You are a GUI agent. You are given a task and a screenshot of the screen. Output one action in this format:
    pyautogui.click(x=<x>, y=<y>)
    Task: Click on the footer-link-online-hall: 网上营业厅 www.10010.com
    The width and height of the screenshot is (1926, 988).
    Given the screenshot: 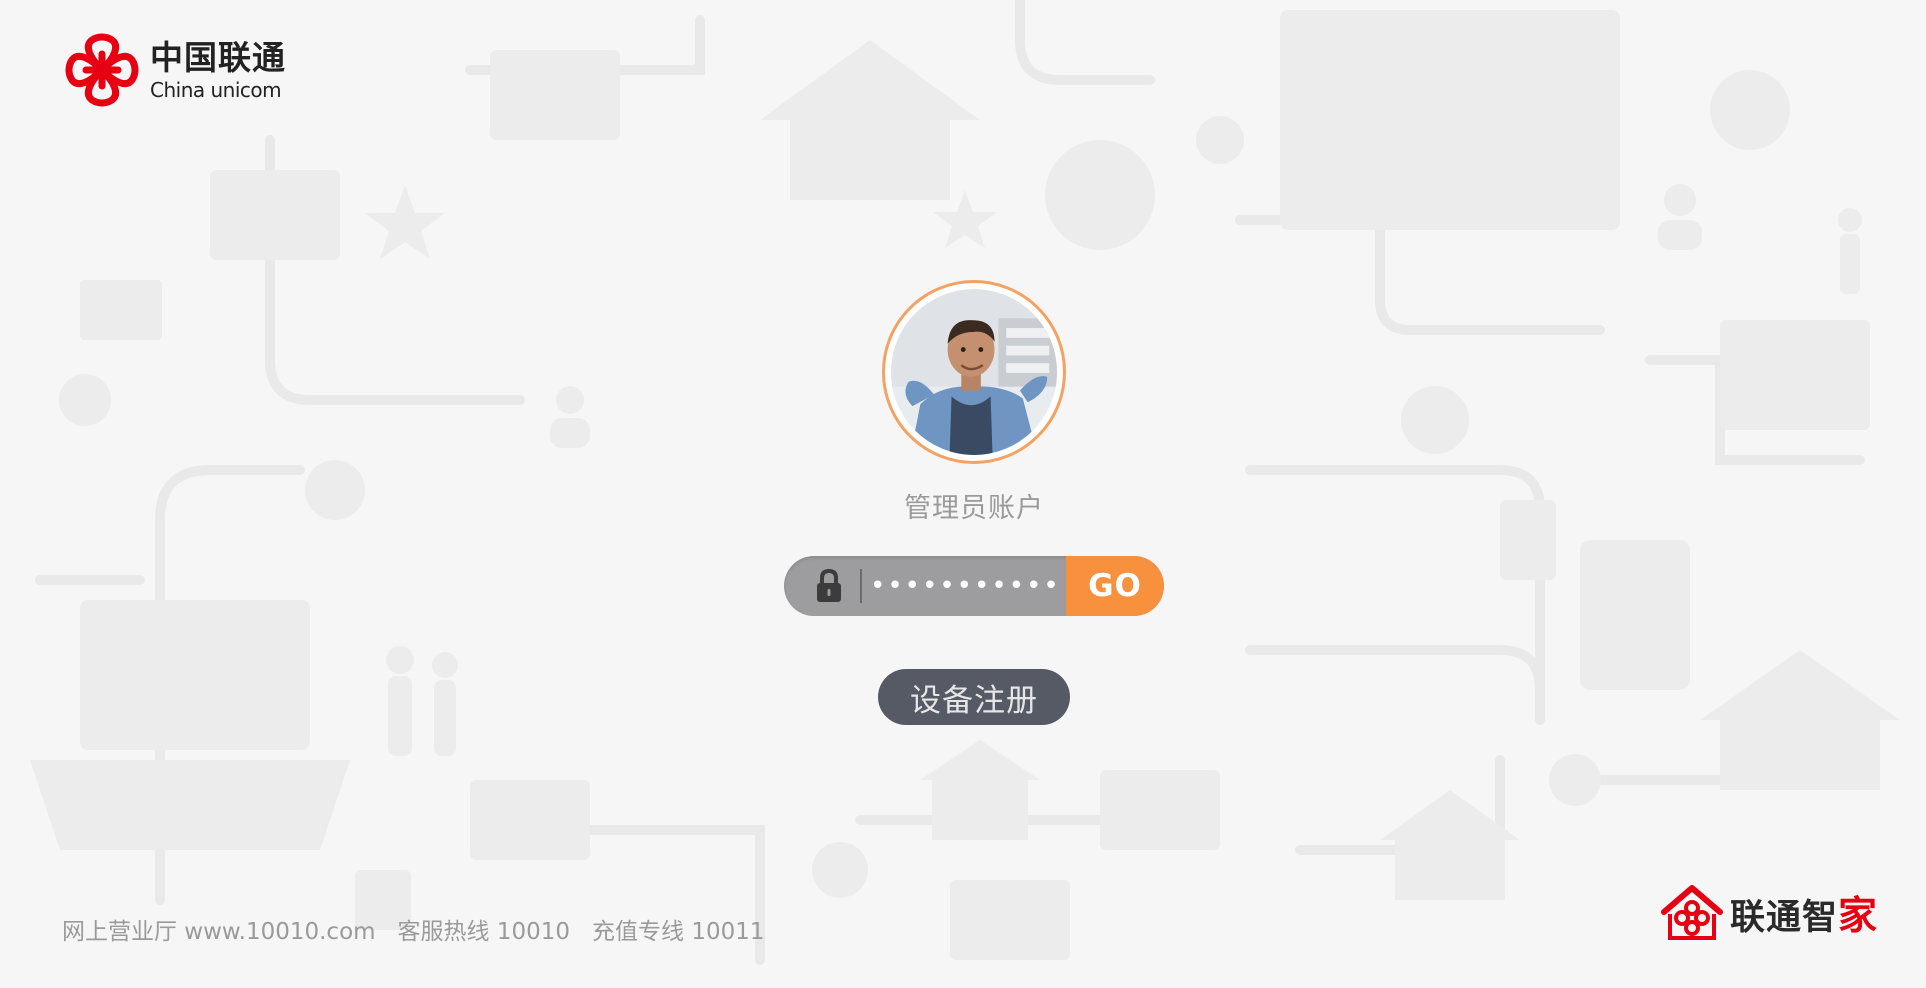 What is the action you would take?
    pyautogui.click(x=219, y=929)
    